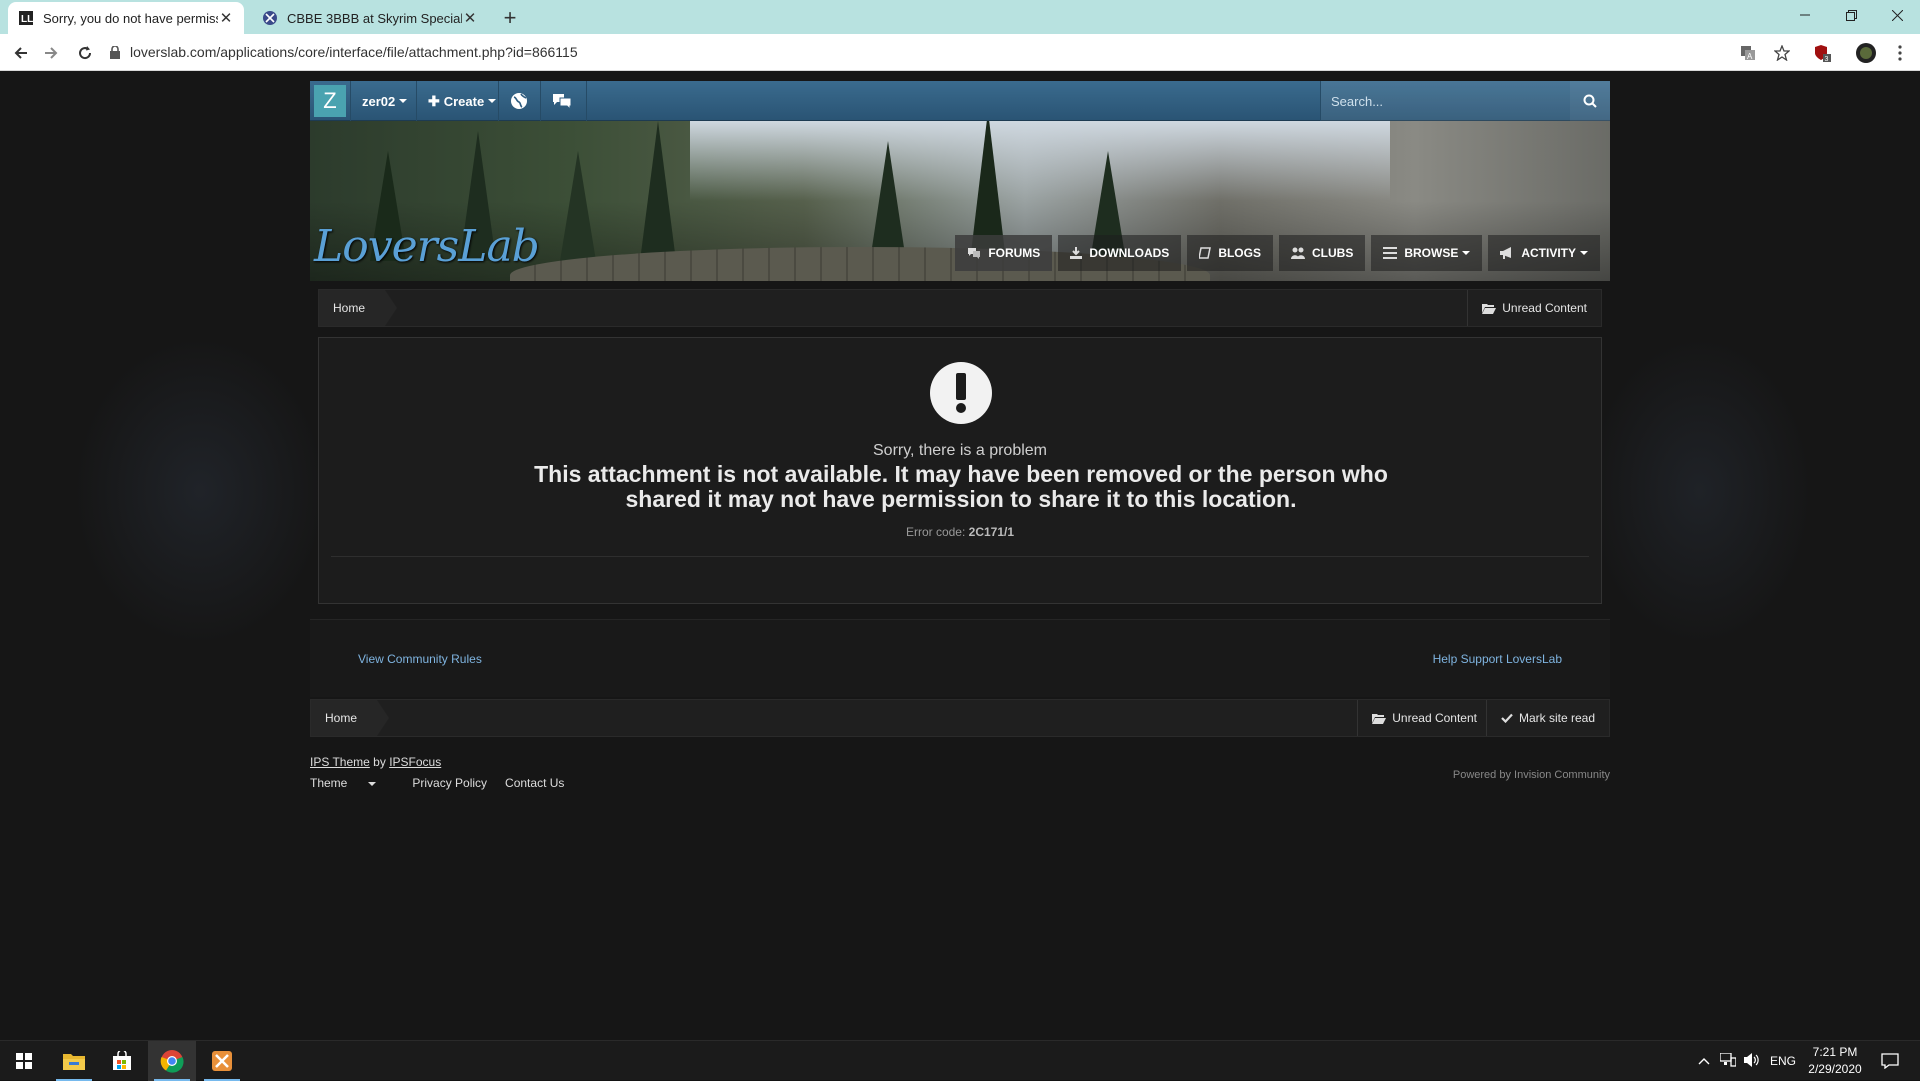  Describe the element at coordinates (974, 253) in the screenshot. I see `comments-icon` at that location.